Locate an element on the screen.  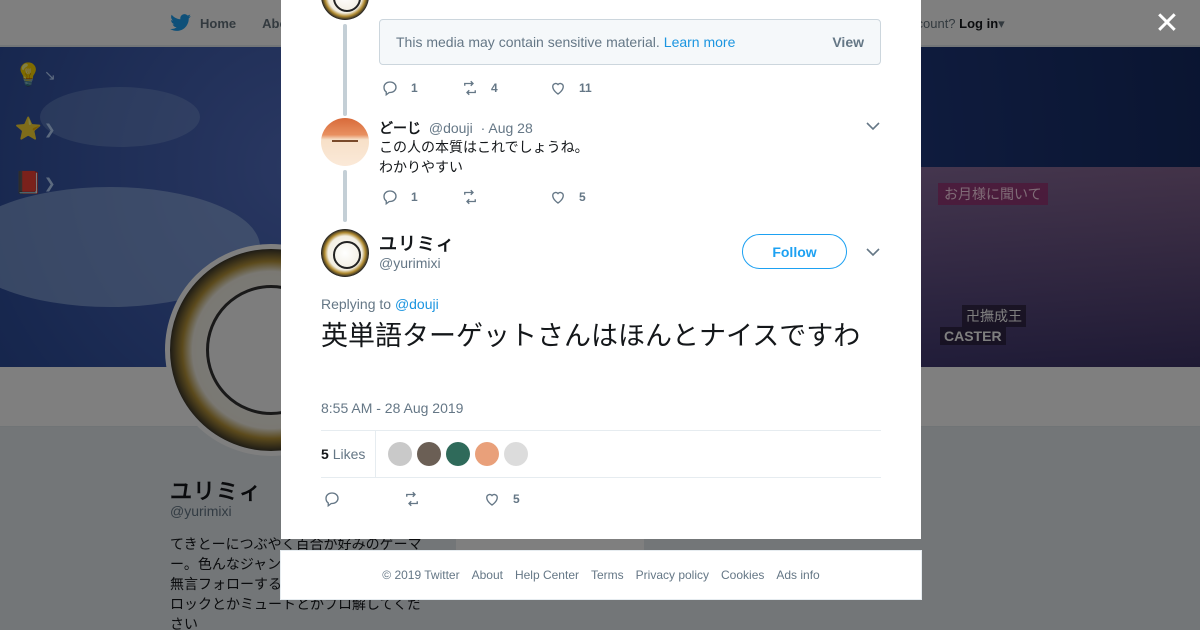
replying-prefix: Replying to is located at coordinates (356, 304).